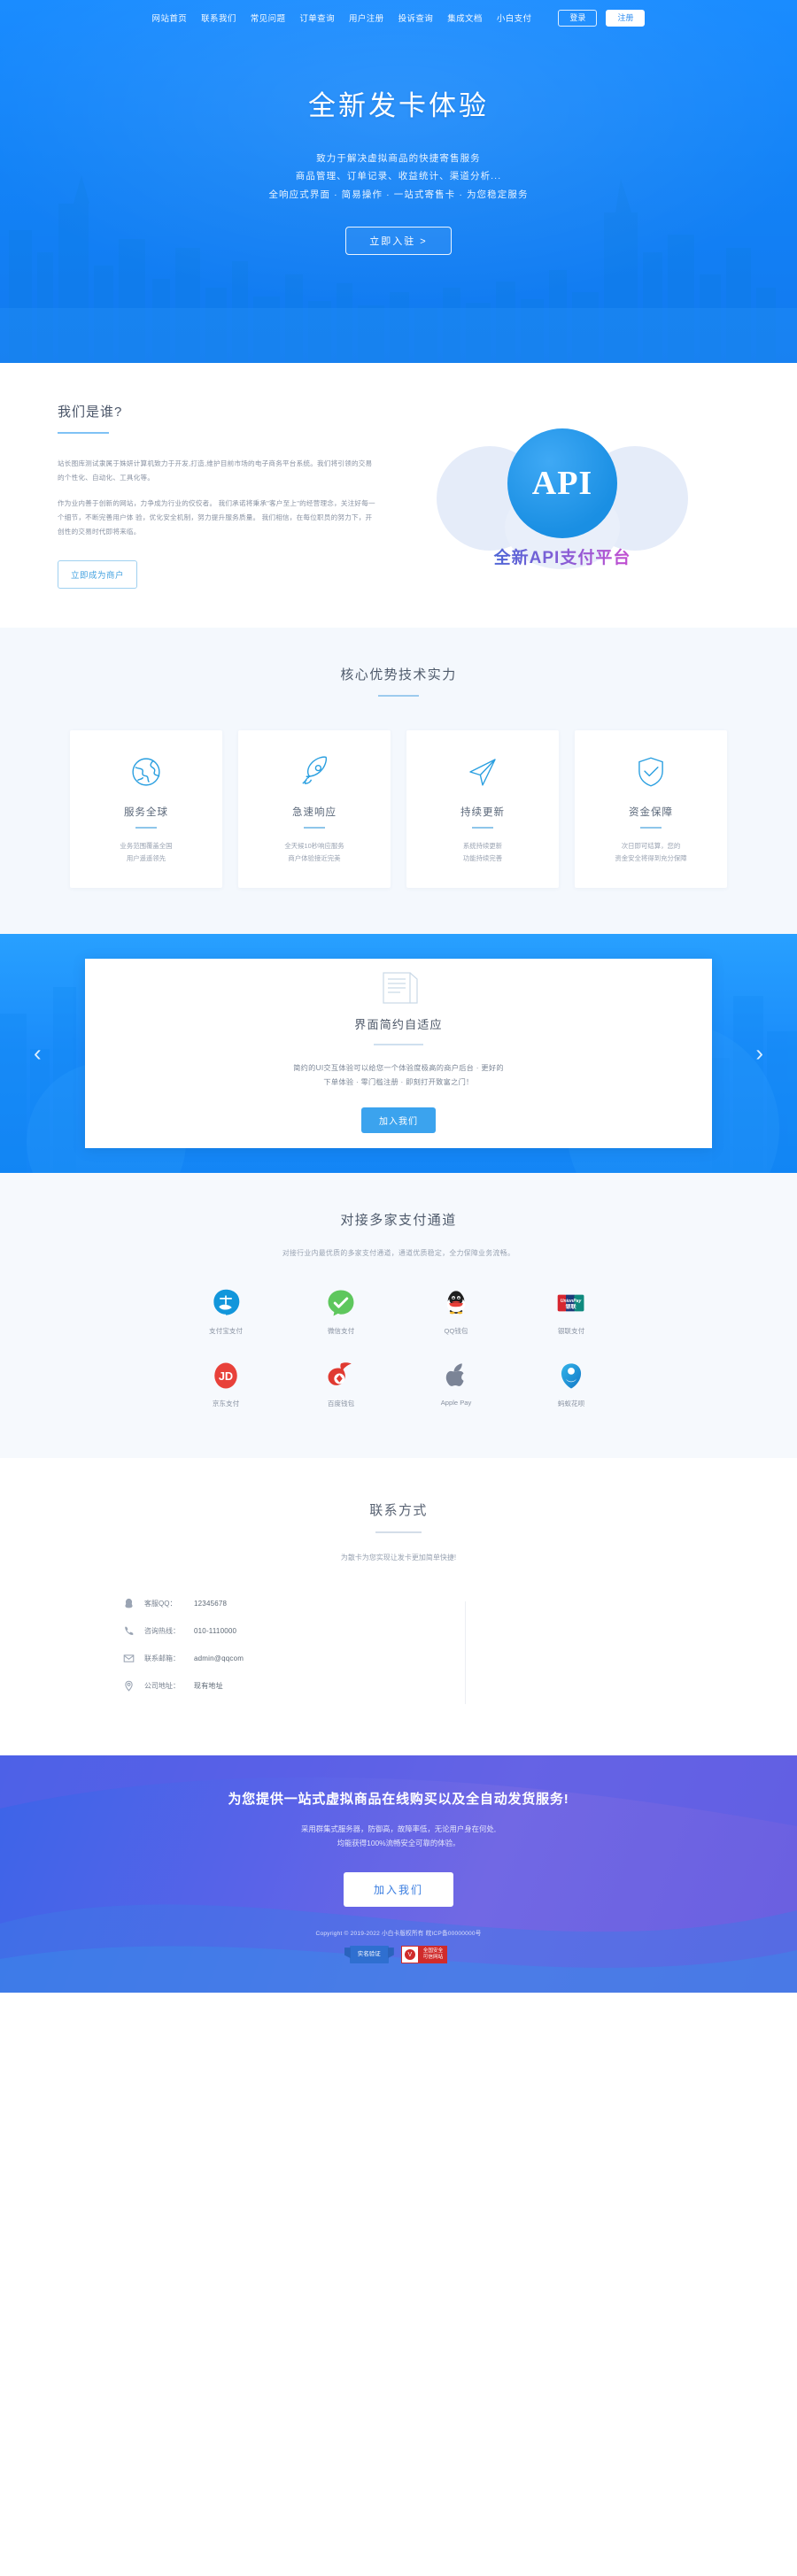 The width and height of the screenshot is (797, 2576). I want to click on api-circle: API, so click(562, 483).